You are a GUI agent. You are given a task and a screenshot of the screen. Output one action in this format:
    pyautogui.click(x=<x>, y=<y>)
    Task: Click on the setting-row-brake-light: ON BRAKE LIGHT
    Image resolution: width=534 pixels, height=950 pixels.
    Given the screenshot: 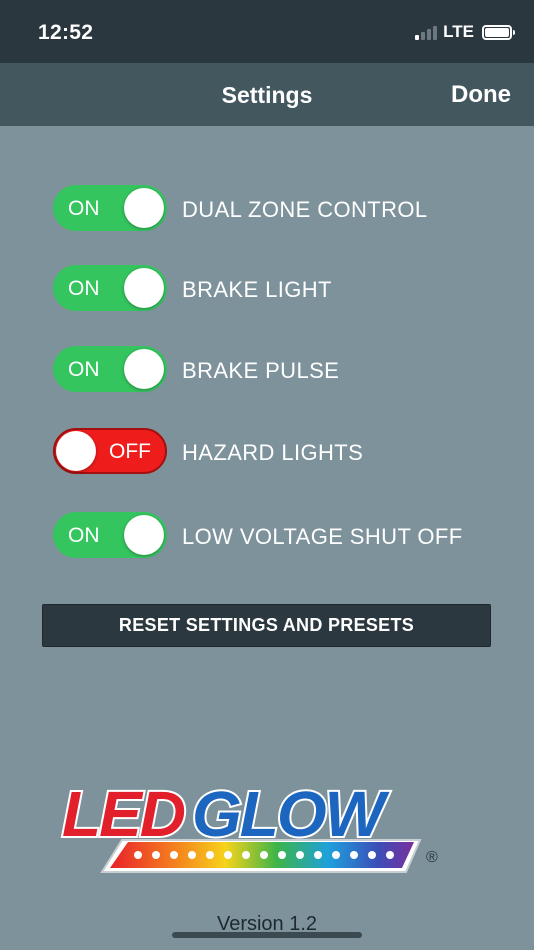 What is the action you would take?
    pyautogui.click(x=283, y=288)
    